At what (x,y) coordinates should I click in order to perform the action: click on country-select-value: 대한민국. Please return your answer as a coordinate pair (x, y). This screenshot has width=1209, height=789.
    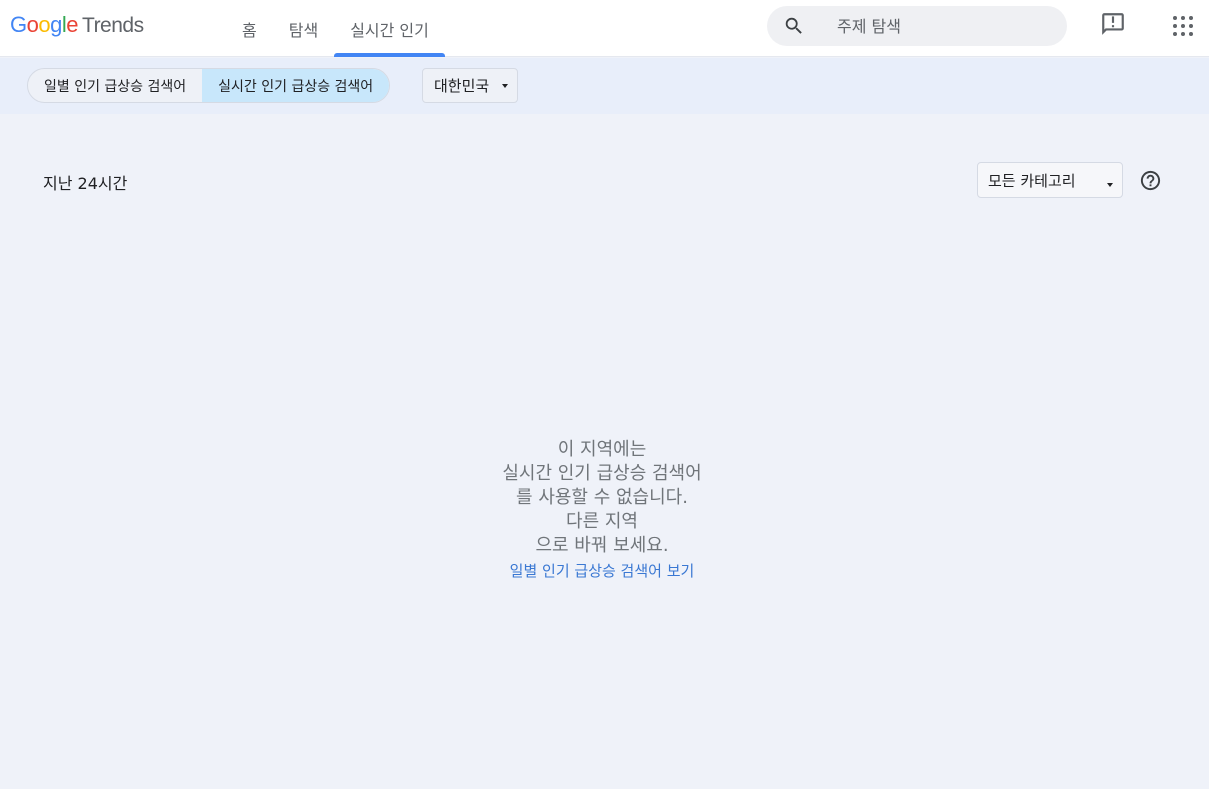
    Looking at the image, I should click on (462, 86).